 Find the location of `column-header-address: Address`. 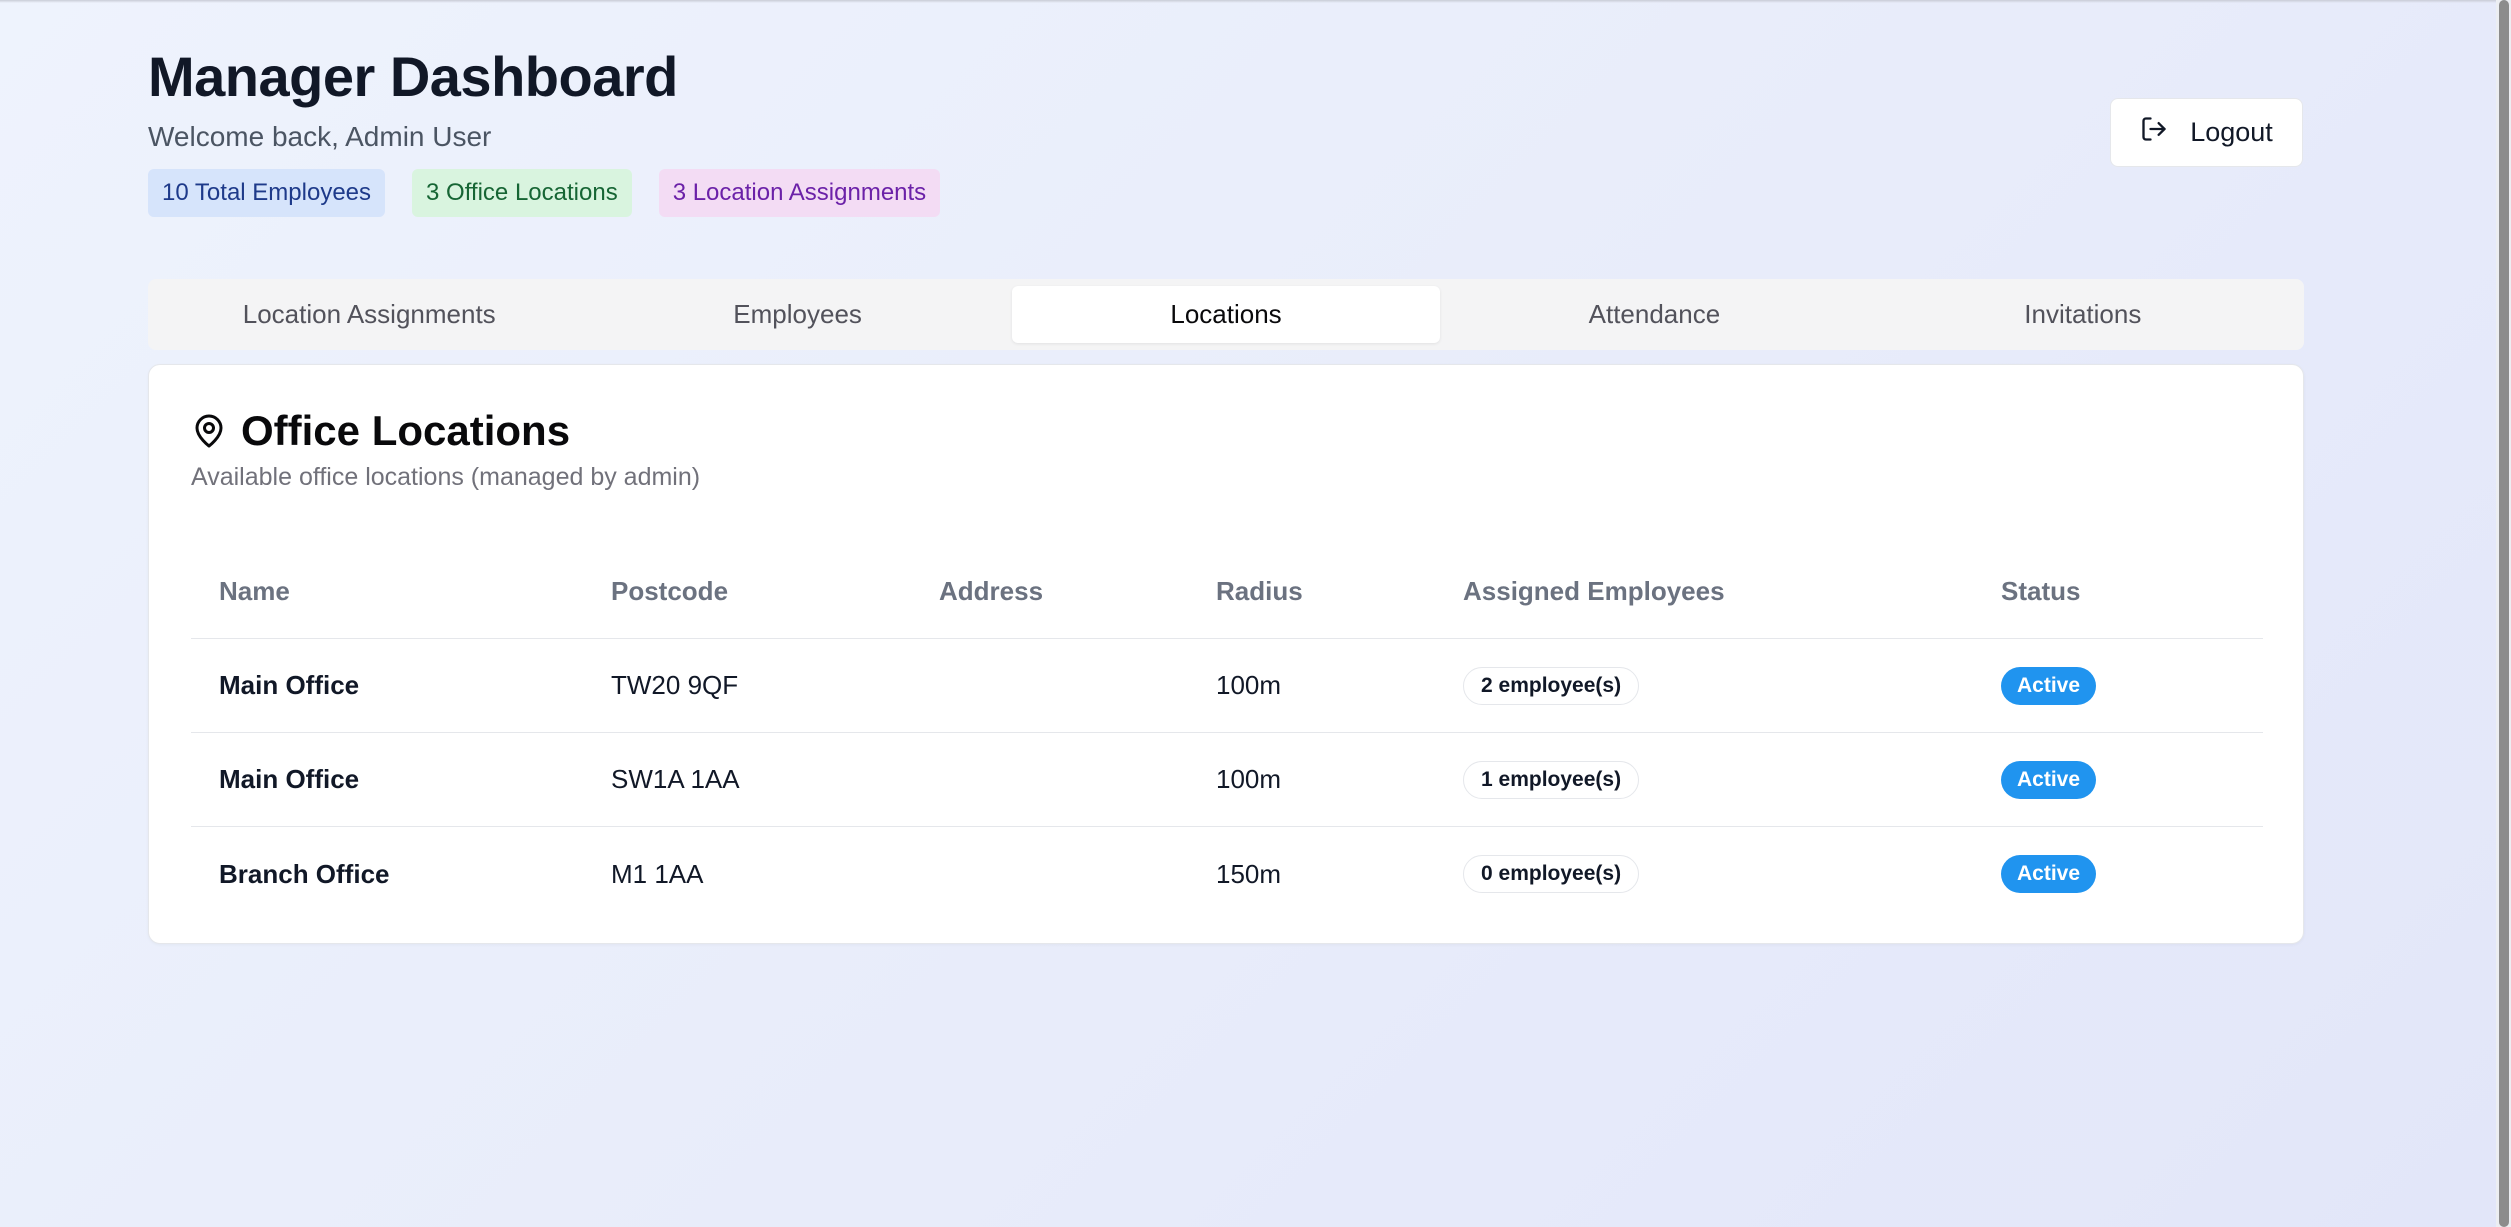

column-header-address: Address is located at coordinates (991, 591).